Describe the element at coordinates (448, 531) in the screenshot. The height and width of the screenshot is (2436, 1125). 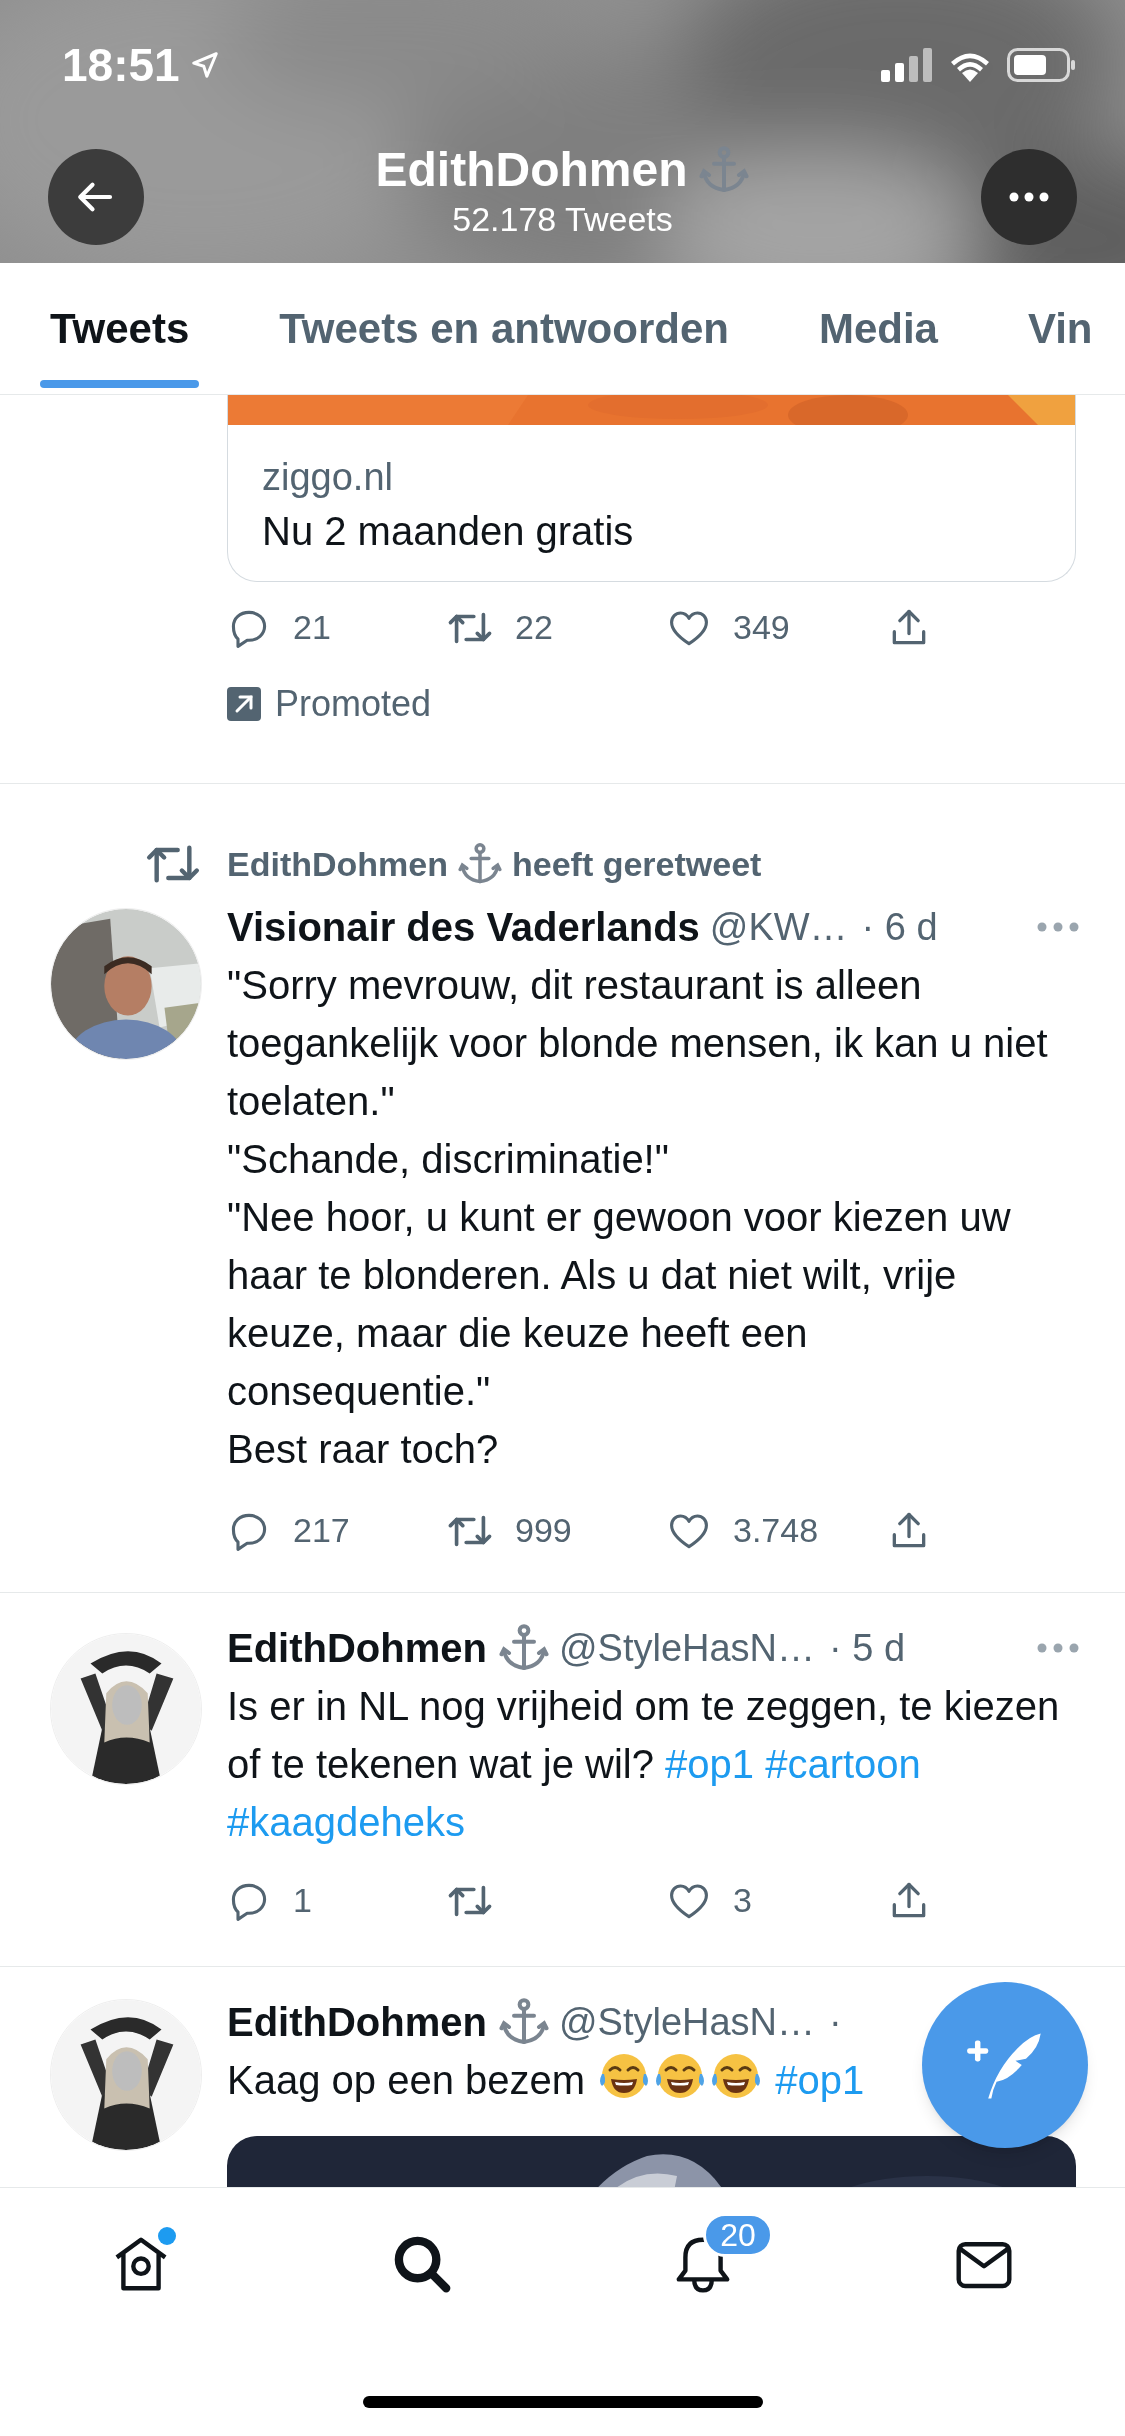
I see `link-title: Nu 2 maanden gratis` at that location.